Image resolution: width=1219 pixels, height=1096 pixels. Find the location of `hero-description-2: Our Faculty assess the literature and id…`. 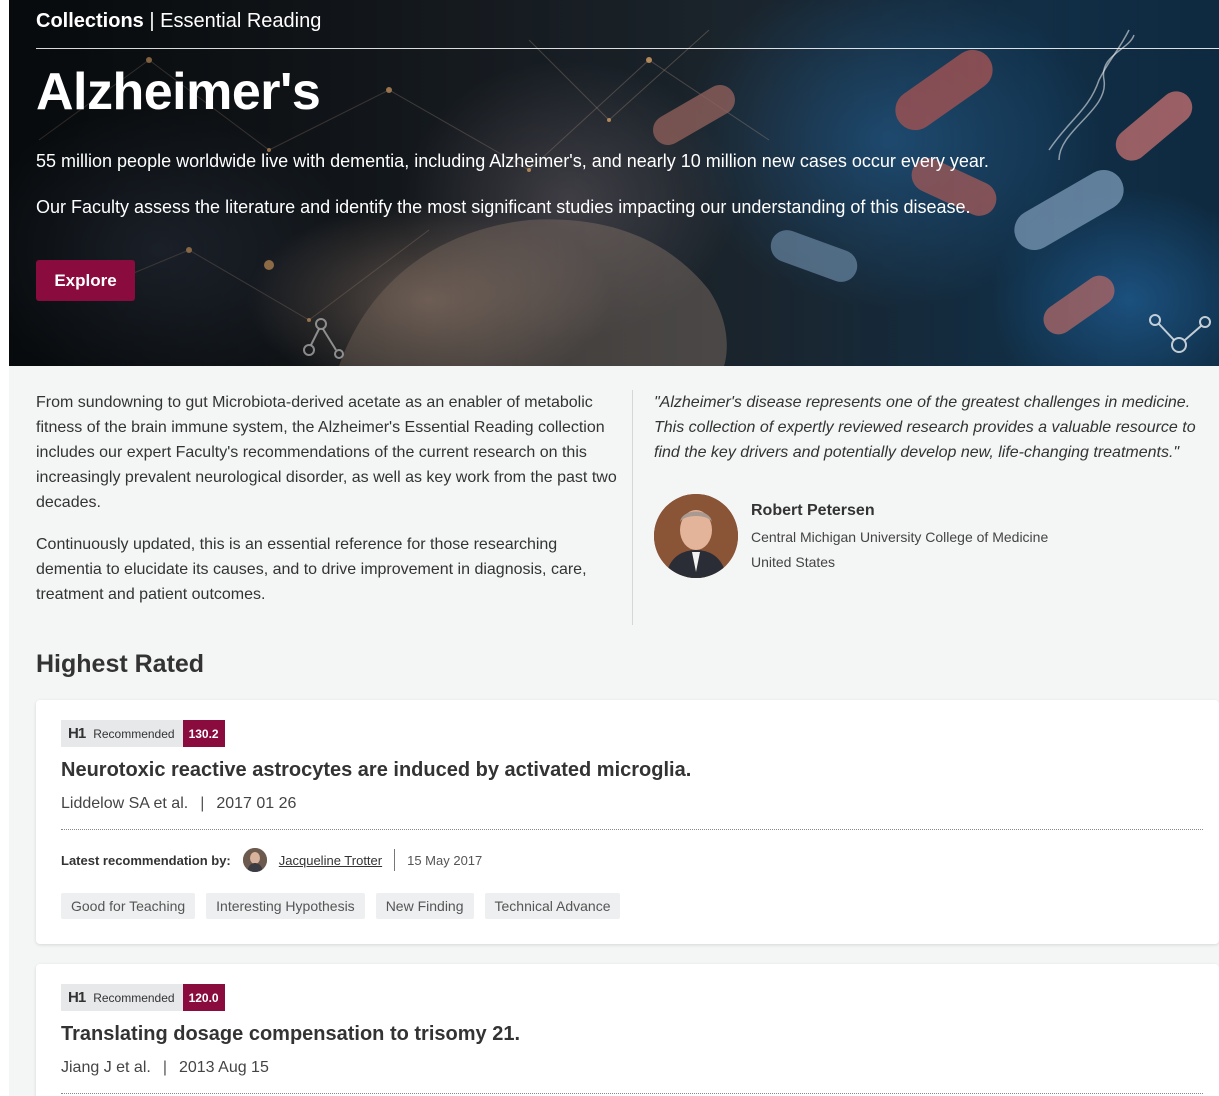

hero-description-2: Our Faculty assess the literature and id… is located at coordinates (503, 207).